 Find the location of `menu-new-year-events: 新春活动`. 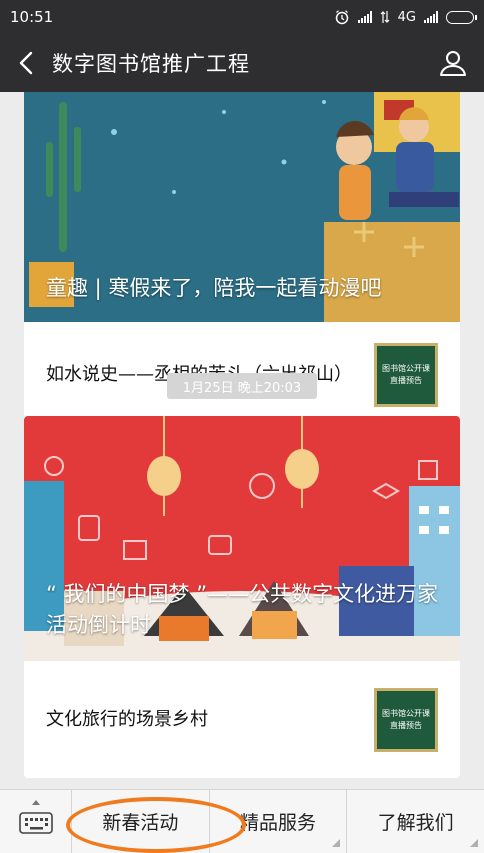

menu-new-year-events: 新春活动 is located at coordinates (141, 821).